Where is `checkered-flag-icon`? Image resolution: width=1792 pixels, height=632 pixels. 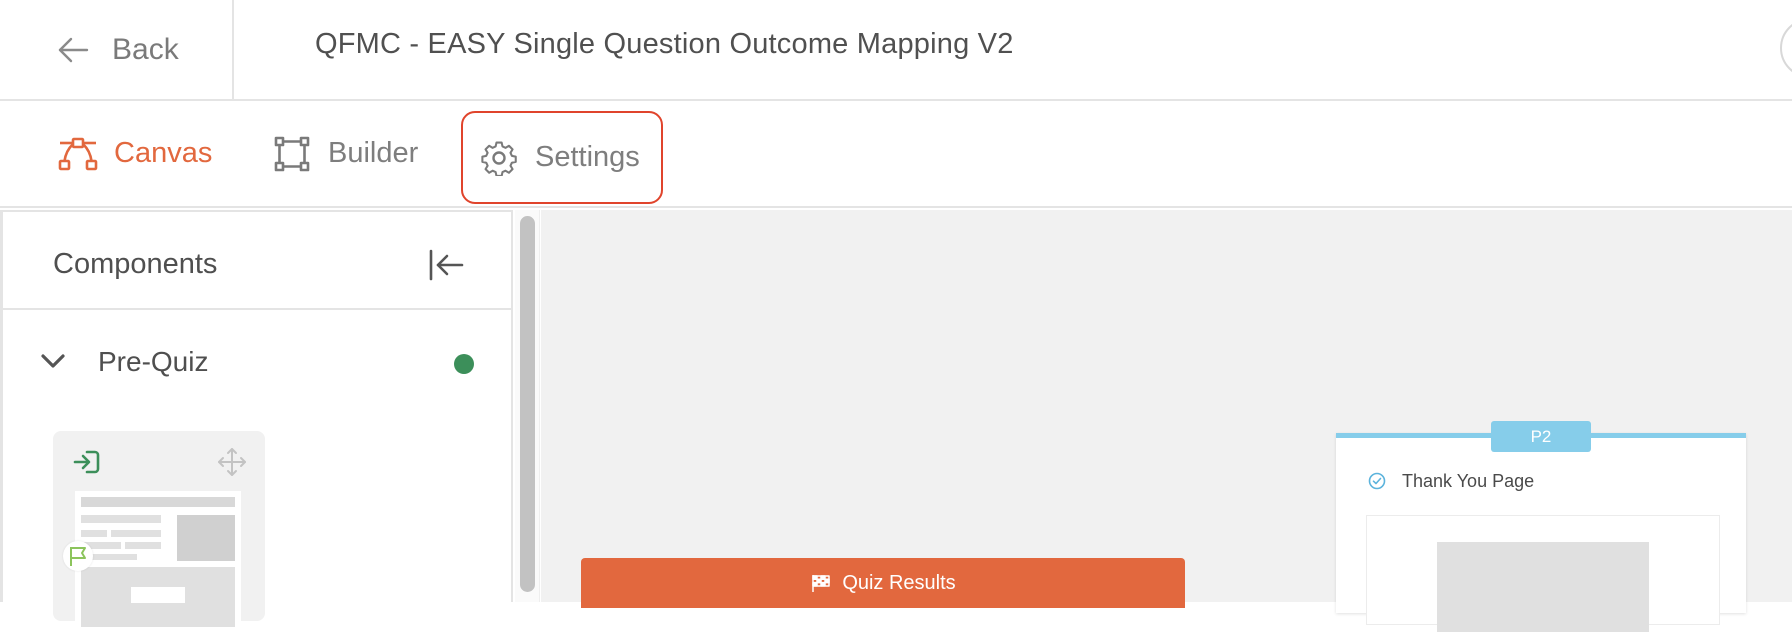 checkered-flag-icon is located at coordinates (821, 583).